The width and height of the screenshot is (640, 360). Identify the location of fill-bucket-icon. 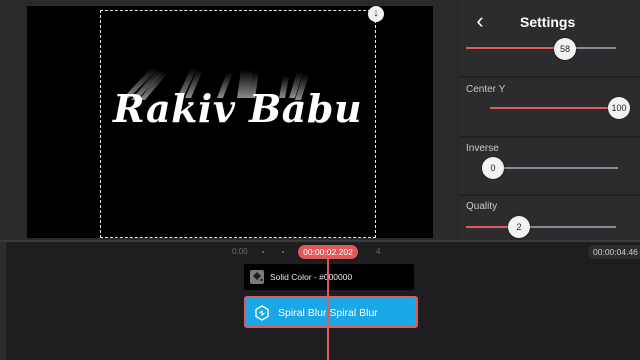
(257, 277).